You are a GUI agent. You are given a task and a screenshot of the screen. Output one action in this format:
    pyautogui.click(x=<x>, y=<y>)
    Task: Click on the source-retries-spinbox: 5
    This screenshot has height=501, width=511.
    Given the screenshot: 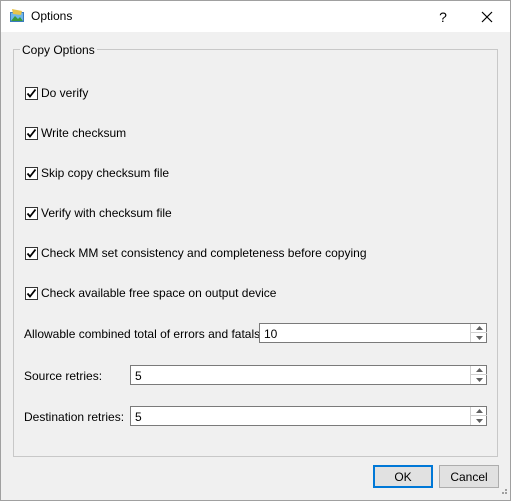 What is the action you would take?
    pyautogui.click(x=308, y=375)
    